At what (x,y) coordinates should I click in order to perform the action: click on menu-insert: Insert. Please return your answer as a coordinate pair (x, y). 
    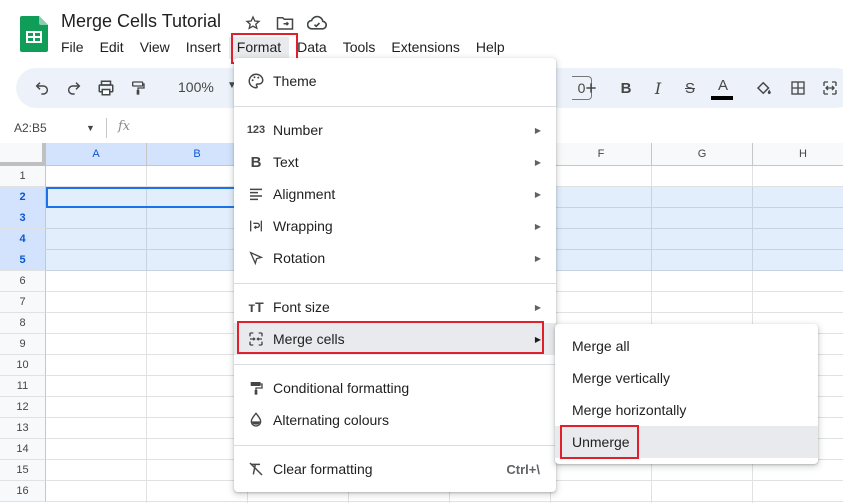
    Looking at the image, I should click on (203, 48).